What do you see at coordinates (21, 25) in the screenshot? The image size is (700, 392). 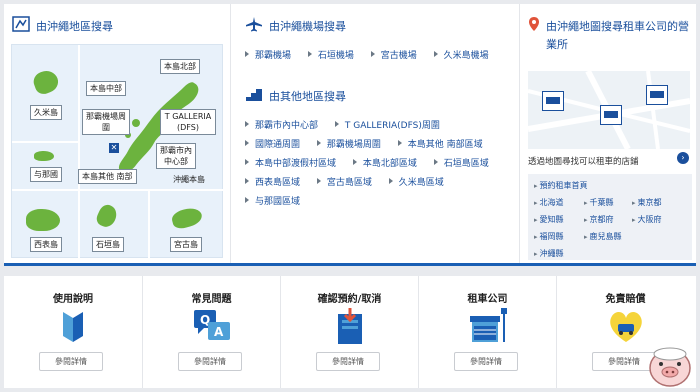 I see `map-icon` at bounding box center [21, 25].